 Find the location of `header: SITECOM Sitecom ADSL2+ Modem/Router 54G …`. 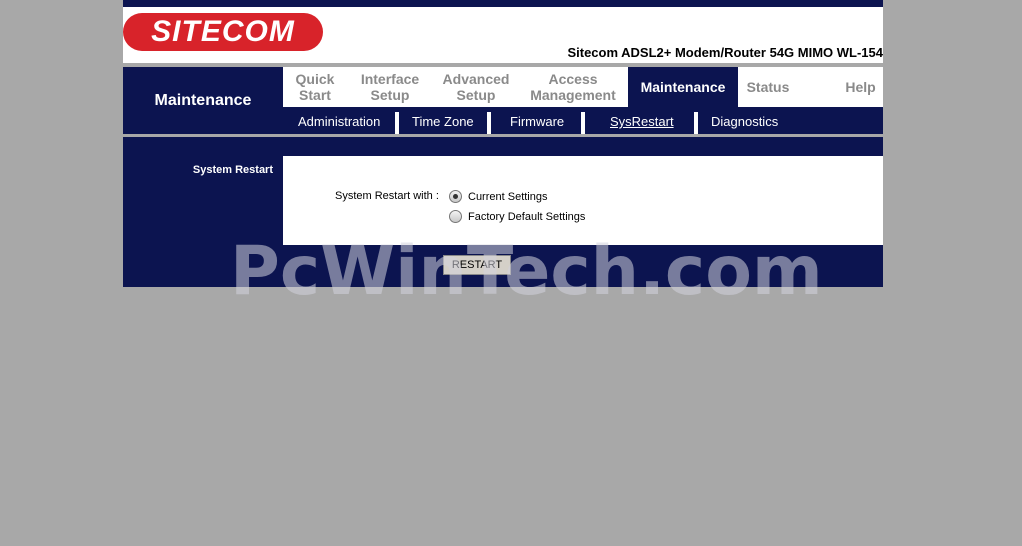

header: SITECOM Sitecom ADSL2+ Modem/Router 54G … is located at coordinates (503, 35).